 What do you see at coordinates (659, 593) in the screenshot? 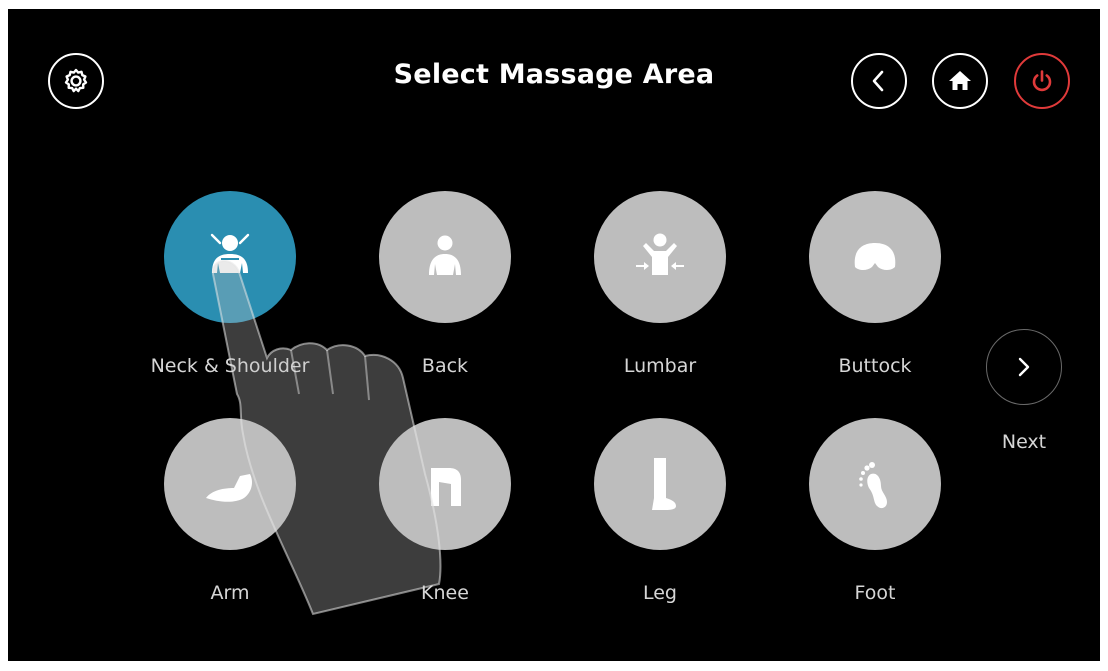
I see `area-label: Leg` at bounding box center [659, 593].